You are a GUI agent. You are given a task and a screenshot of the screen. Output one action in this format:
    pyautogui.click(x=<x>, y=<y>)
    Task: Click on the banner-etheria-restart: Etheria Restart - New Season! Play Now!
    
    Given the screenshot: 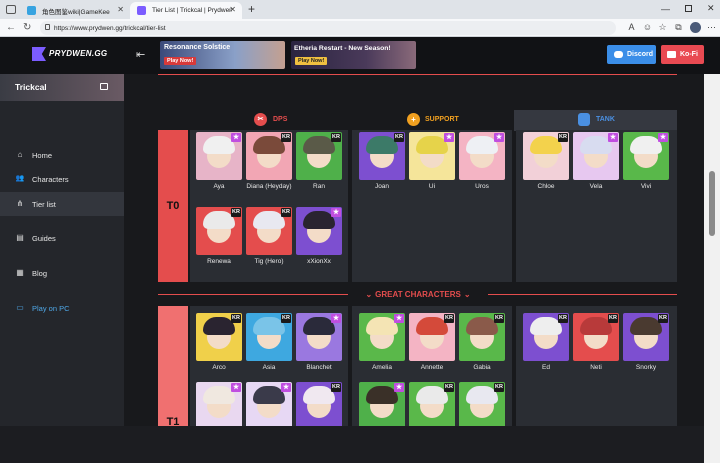 What is the action you would take?
    pyautogui.click(x=353, y=55)
    